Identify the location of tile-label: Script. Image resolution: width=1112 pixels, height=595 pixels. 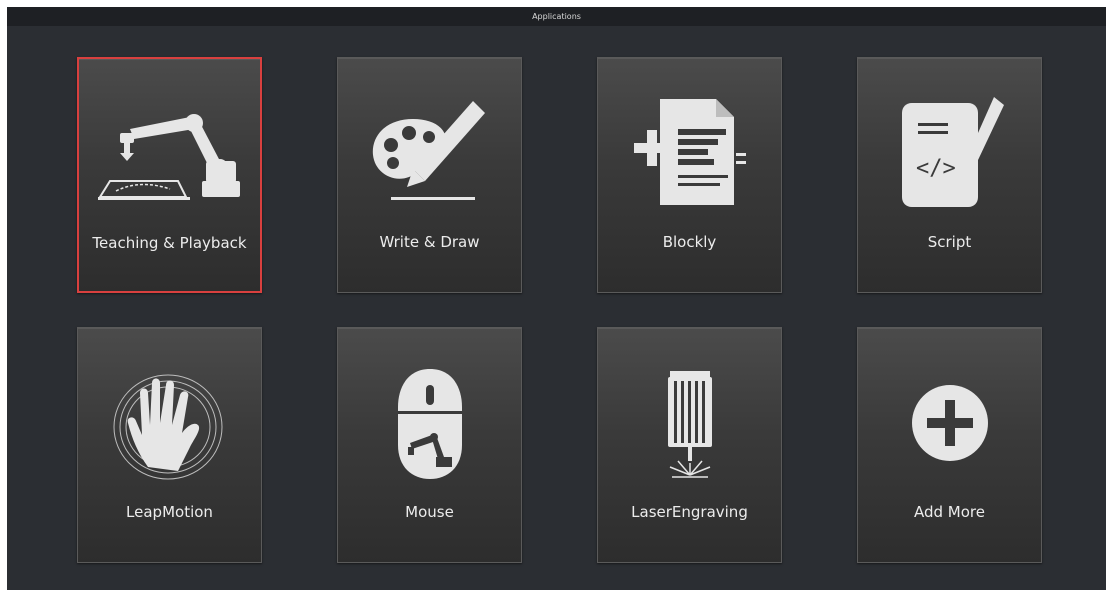
(949, 242).